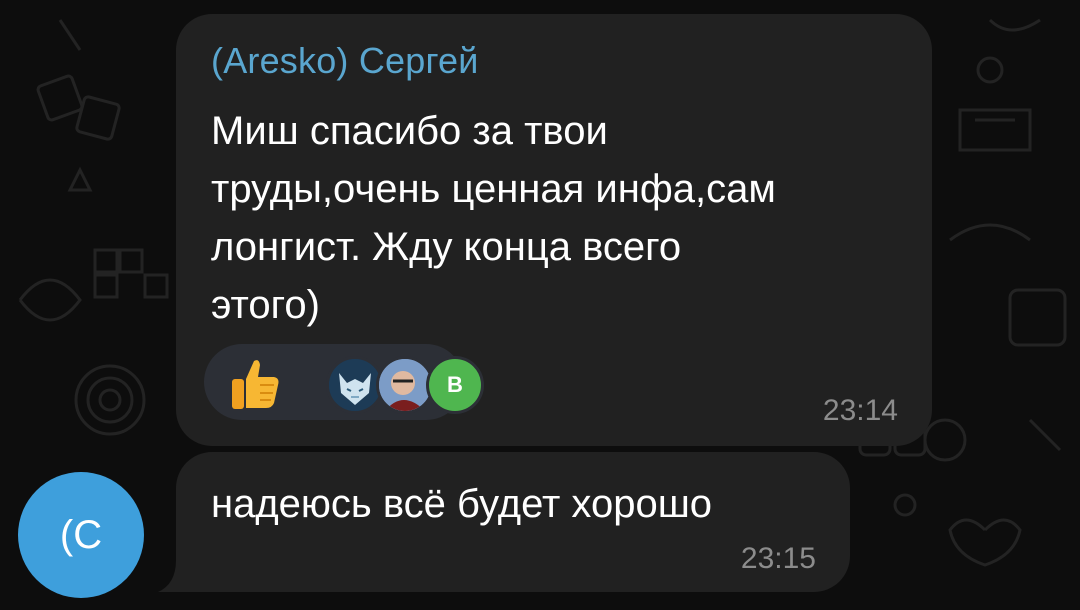 The image size is (1080, 610). I want to click on person-avatar-image, so click(405, 385).